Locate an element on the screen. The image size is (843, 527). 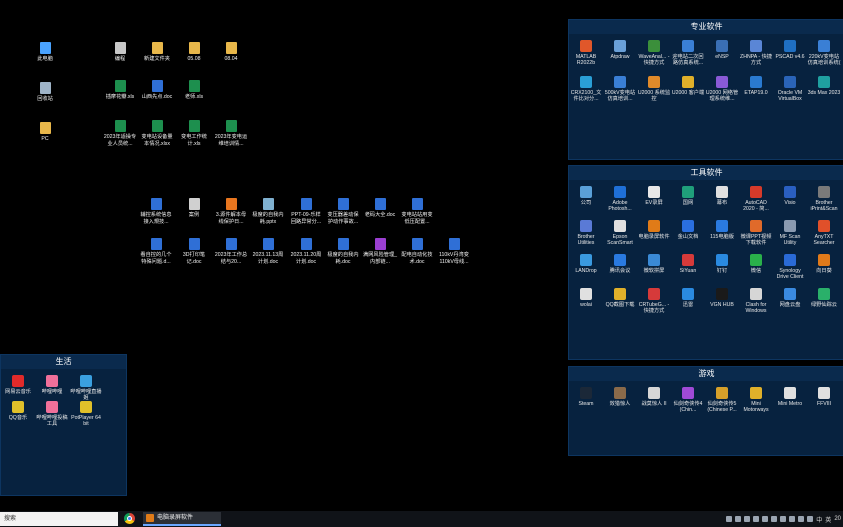
fence-item: CRTubeG... - 快捷方式 is located at coordinates (654, 301).